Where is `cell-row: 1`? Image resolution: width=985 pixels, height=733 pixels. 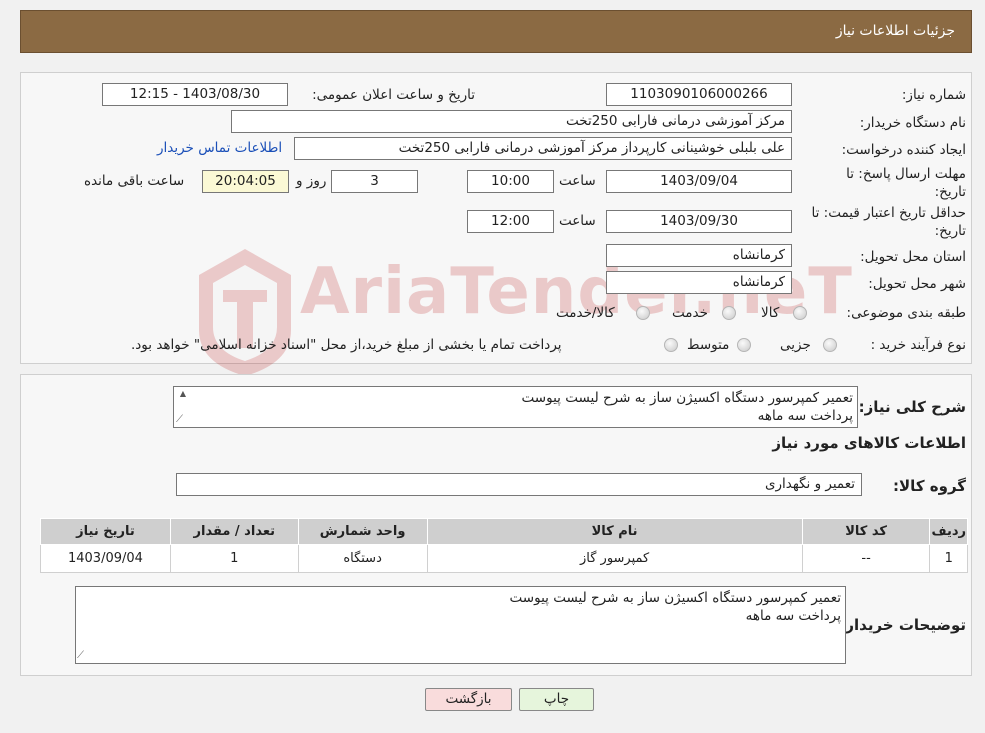 cell-row: 1 is located at coordinates (948, 558).